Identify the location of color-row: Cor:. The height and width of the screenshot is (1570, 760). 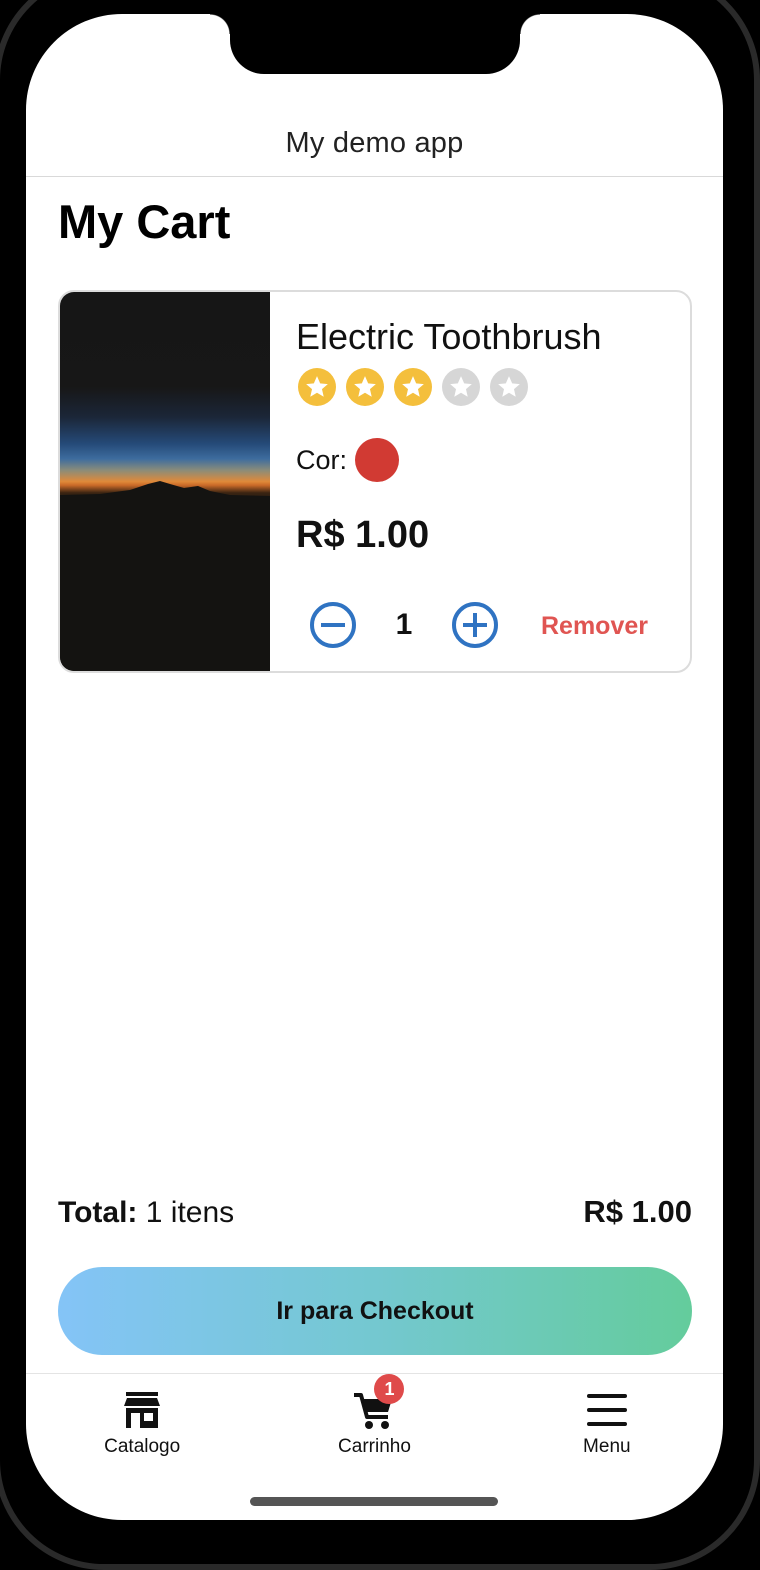
(348, 460).